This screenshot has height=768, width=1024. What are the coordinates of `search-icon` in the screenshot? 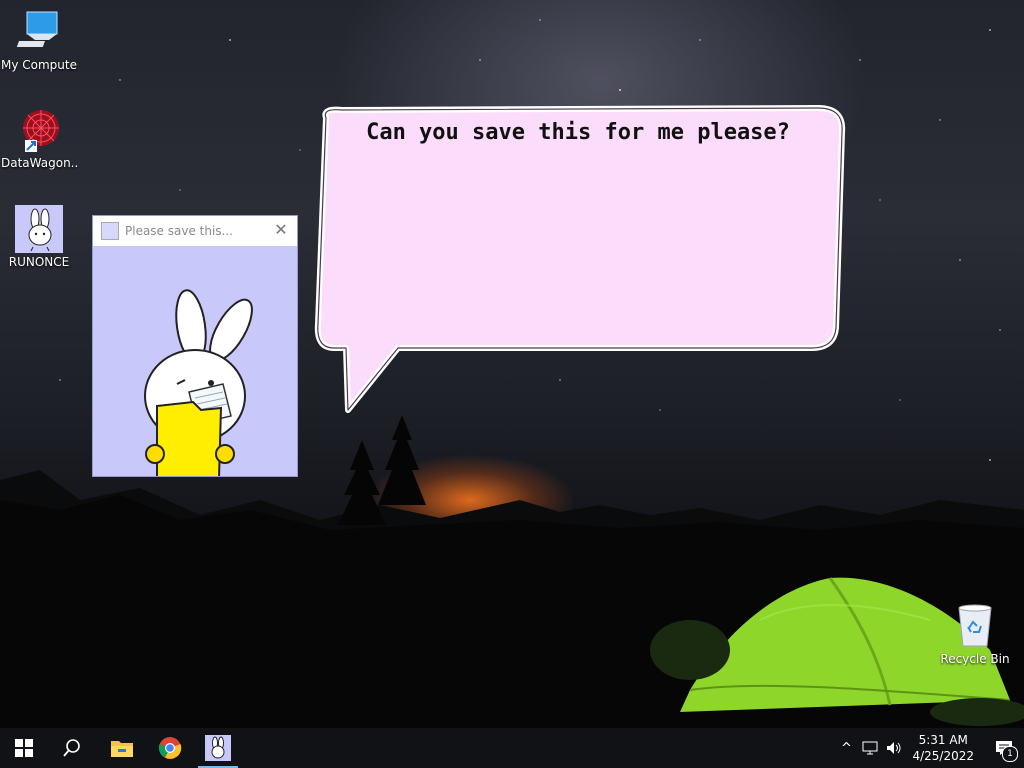 It's located at (71, 748).